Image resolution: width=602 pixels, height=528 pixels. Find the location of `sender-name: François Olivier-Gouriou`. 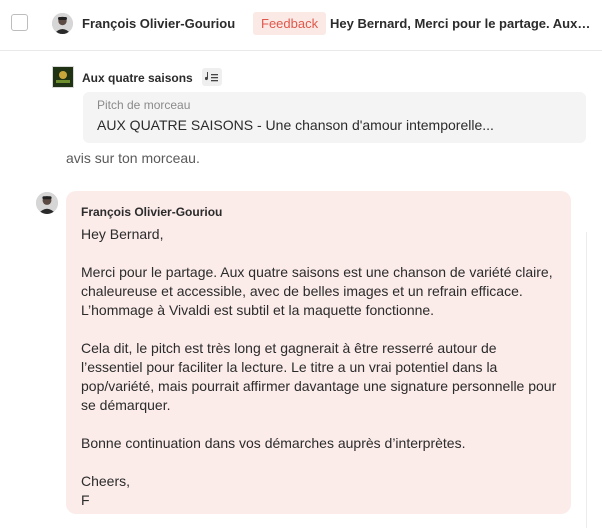

sender-name: François Olivier-Gouriou is located at coordinates (159, 23).